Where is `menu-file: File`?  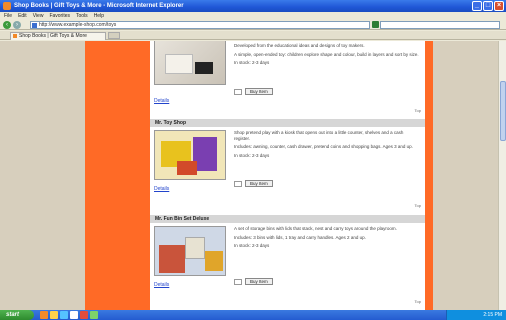 menu-file: File is located at coordinates (8, 16).